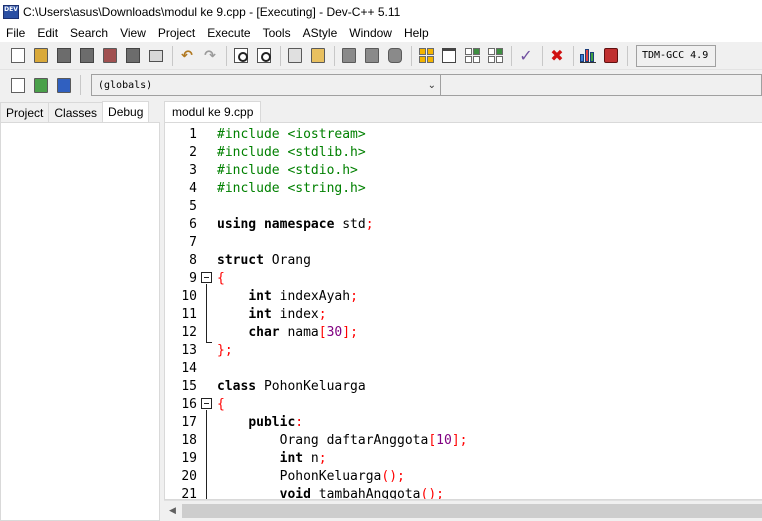 This screenshot has height=521, width=762. I want to click on menu-window: Window, so click(370, 33).